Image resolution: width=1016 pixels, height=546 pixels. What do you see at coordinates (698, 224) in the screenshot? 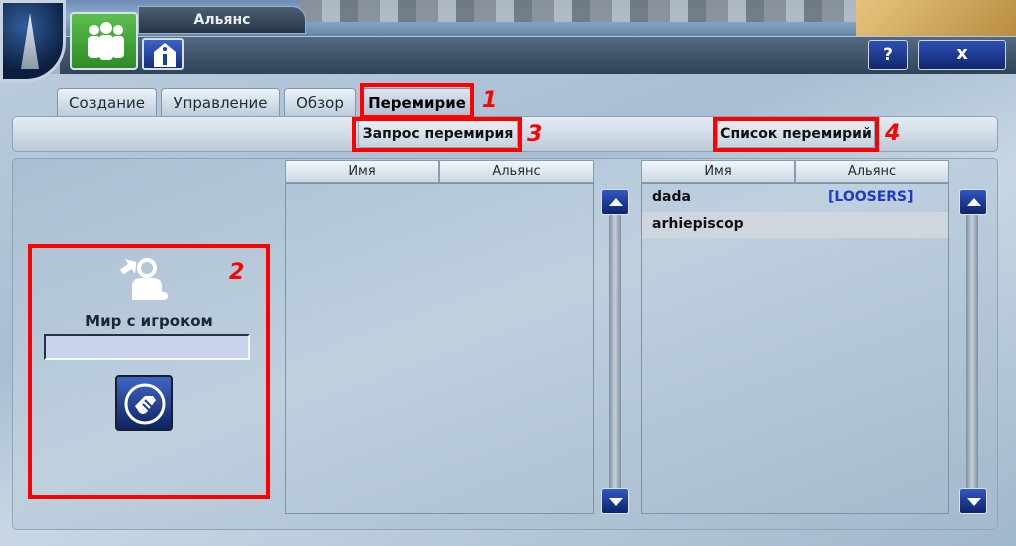
I see `row-player-name: arhiepiscop` at bounding box center [698, 224].